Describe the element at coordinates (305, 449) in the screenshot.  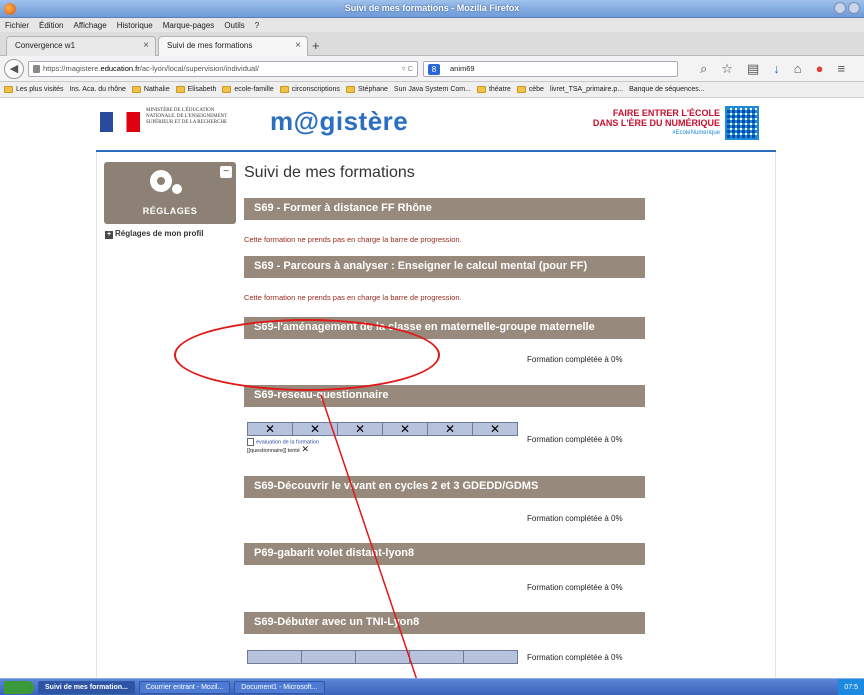
I see `cross-icon: ✕` at that location.